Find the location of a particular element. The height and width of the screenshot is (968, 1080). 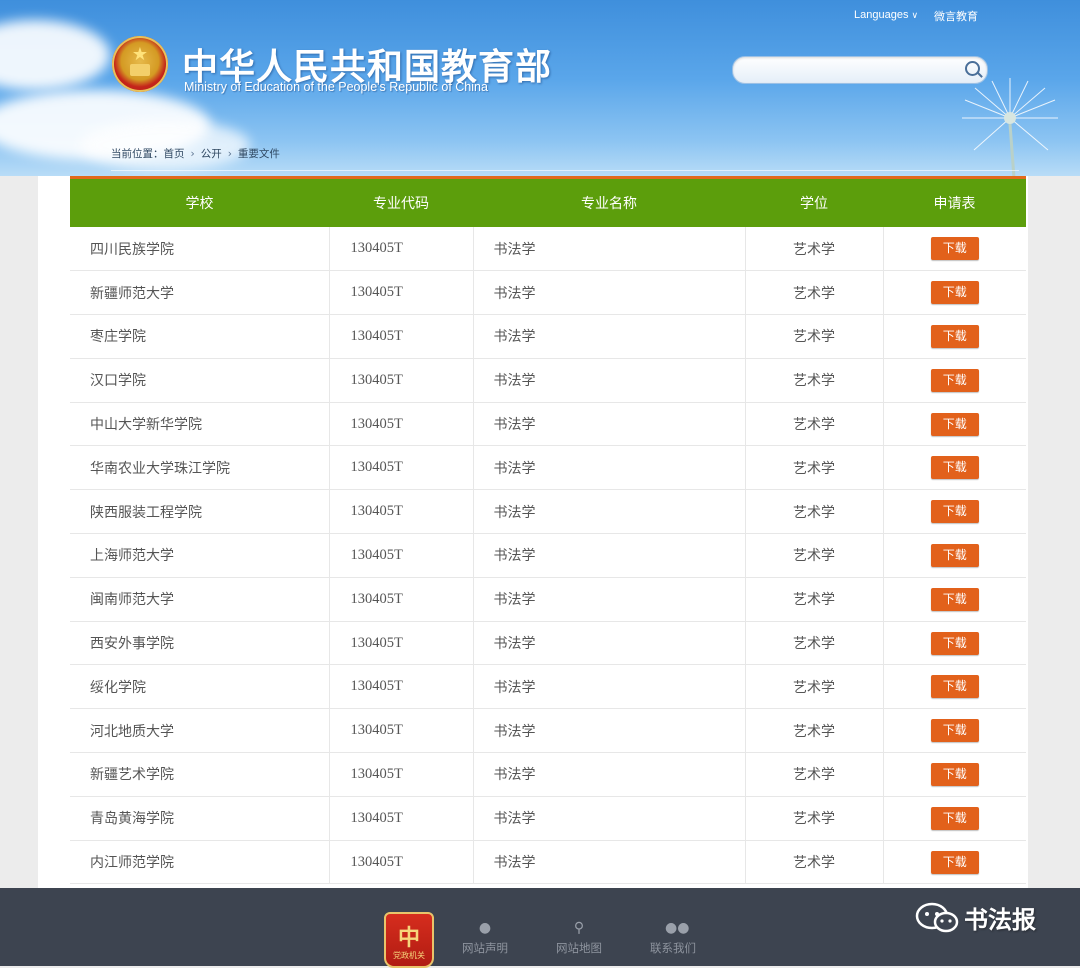

weiyan-link: 微言教育 is located at coordinates (956, 16).